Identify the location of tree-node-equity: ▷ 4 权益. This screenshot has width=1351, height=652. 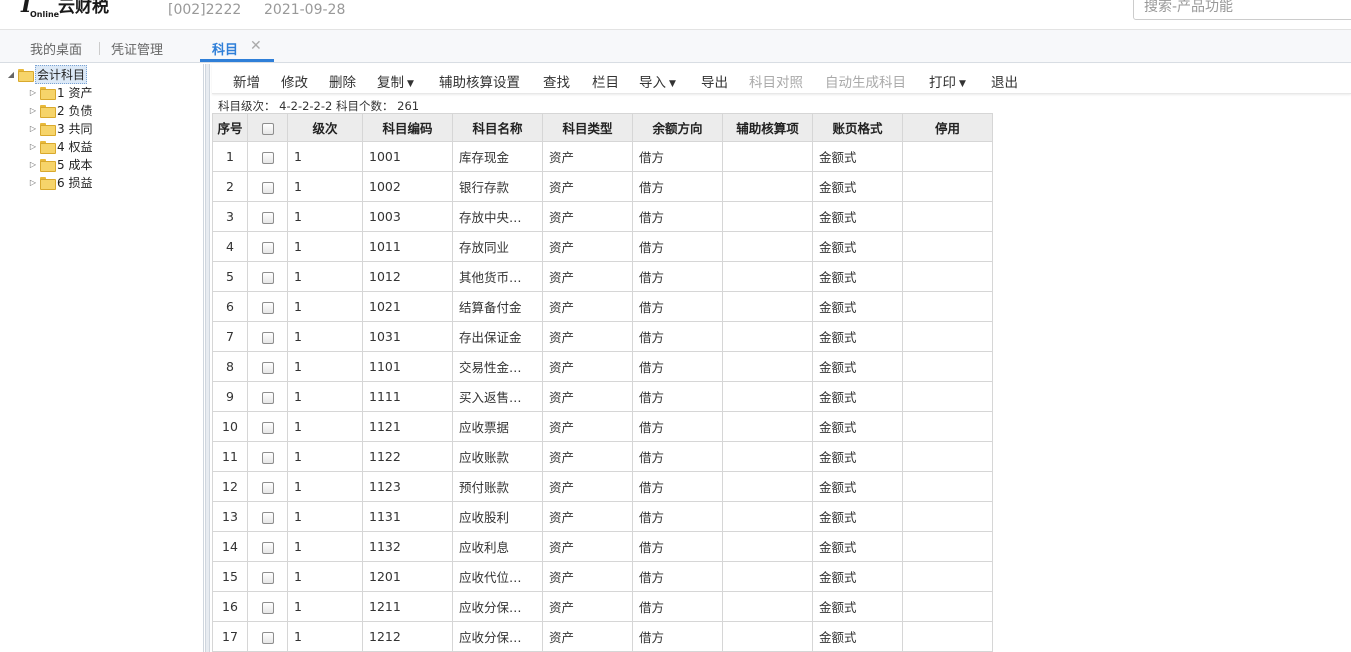
(60, 146).